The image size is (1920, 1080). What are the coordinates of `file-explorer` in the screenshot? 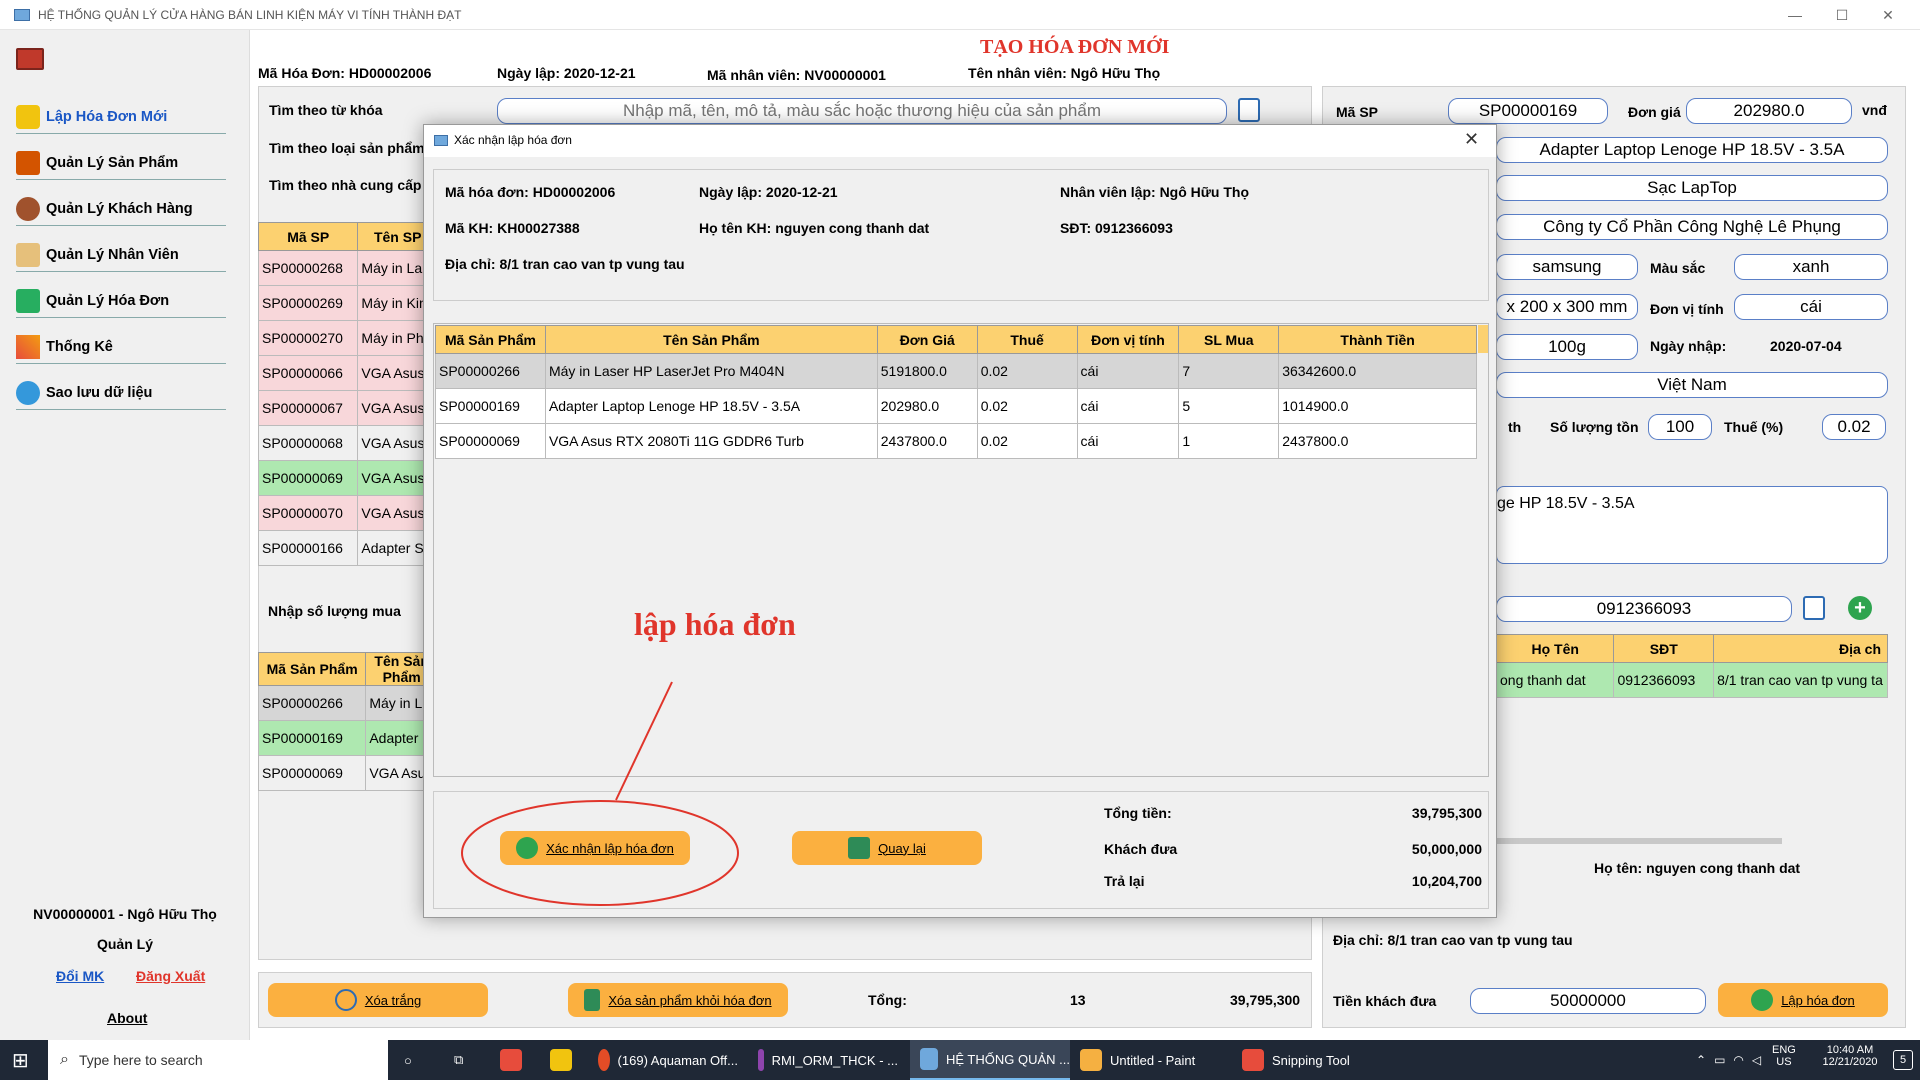 It's located at (561, 1060).